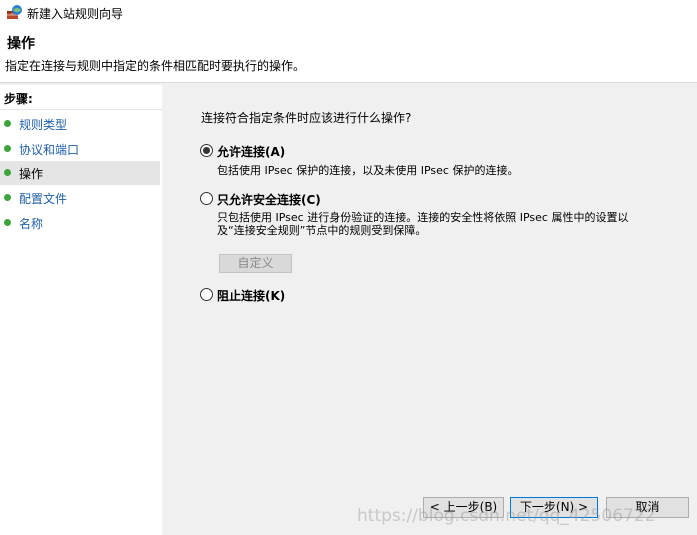 Image resolution: width=697 pixels, height=535 pixels. What do you see at coordinates (155, 66) in the screenshot?
I see `page-subtitle: 指定在连接与规则中指定的条件相匹配时要执行的操作。` at bounding box center [155, 66].